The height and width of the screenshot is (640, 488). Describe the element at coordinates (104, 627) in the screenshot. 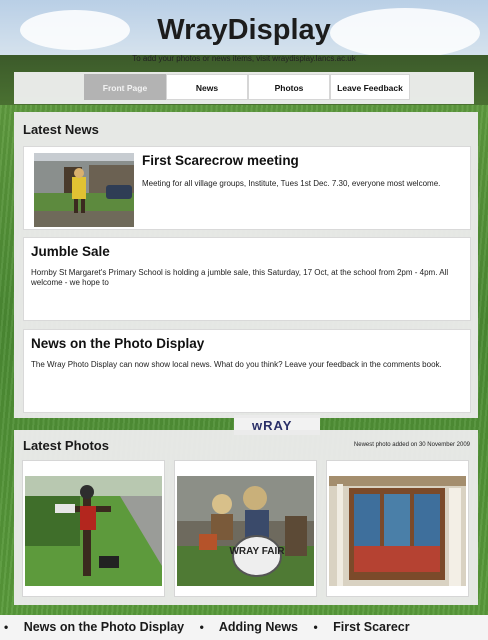

I see `ticker-item: News on the Photo Display` at that location.